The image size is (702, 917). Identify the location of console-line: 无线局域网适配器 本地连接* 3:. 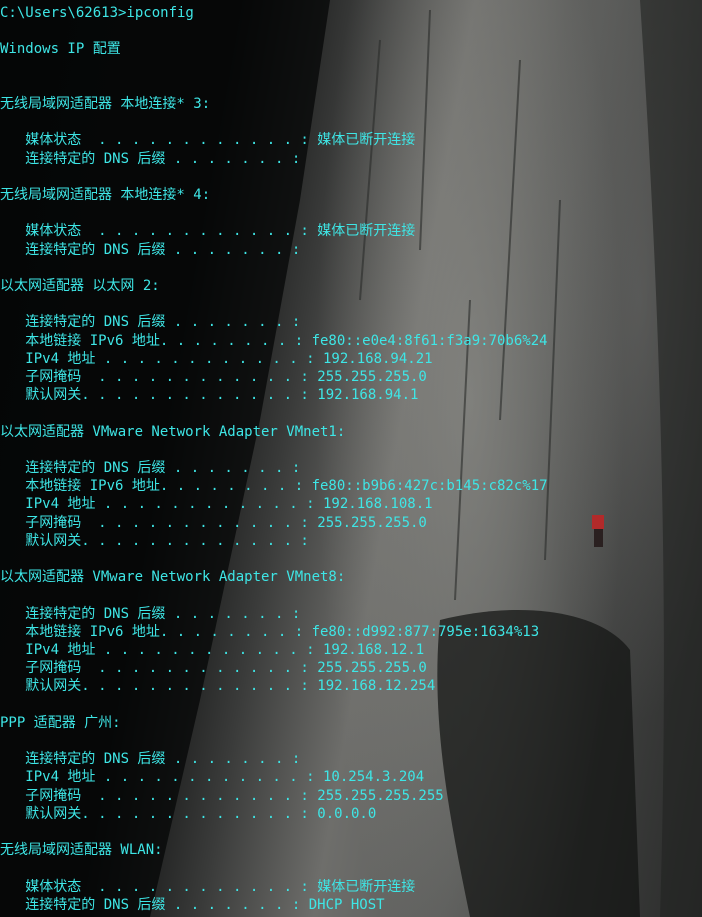
(105, 104).